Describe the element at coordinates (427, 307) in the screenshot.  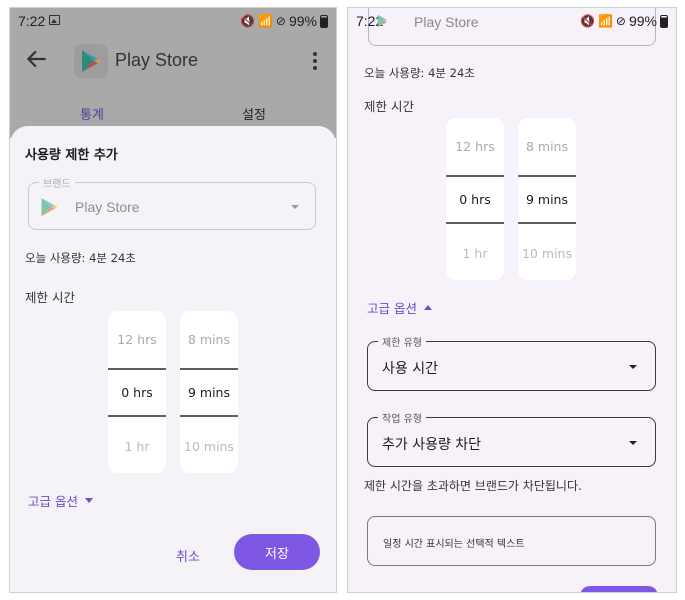
I see `expand-less-icon` at that location.